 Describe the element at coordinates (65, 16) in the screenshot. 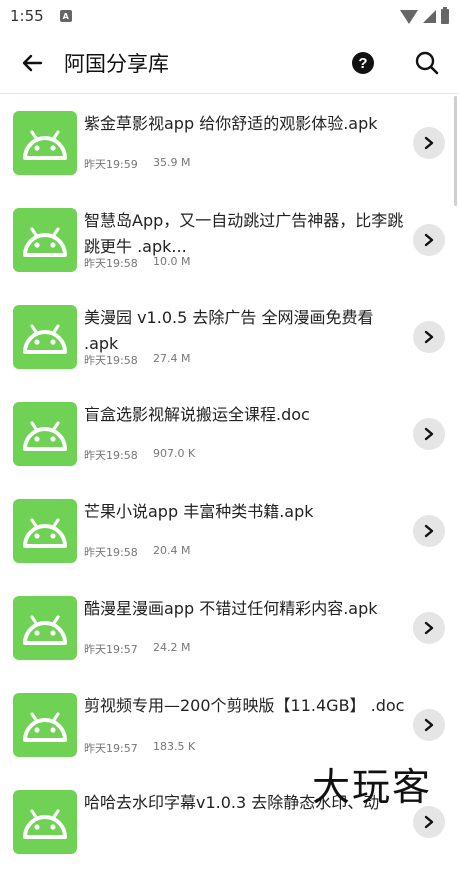

I see `notification-icon: A` at that location.